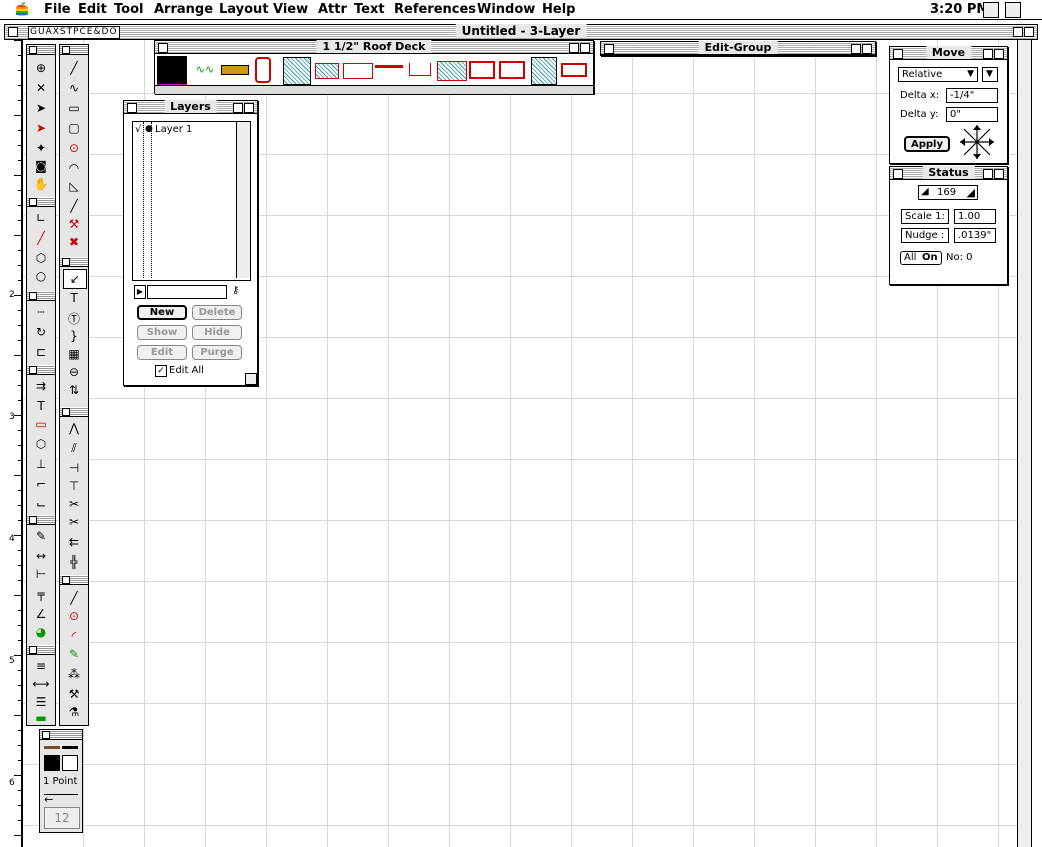  Describe the element at coordinates (187, 292) in the screenshot. I see `layer-name-input` at that location.